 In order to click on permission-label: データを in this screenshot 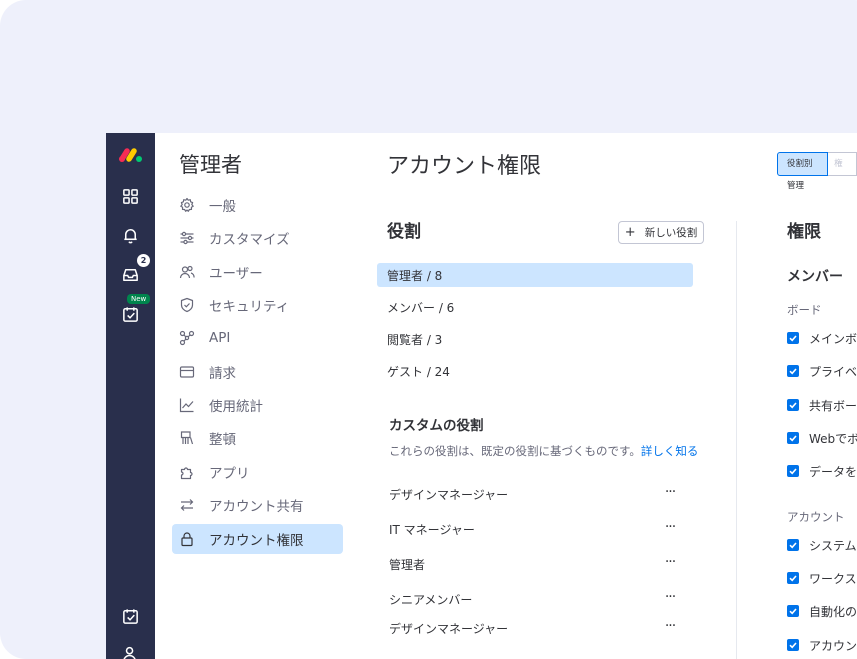, I will do `click(833, 471)`.